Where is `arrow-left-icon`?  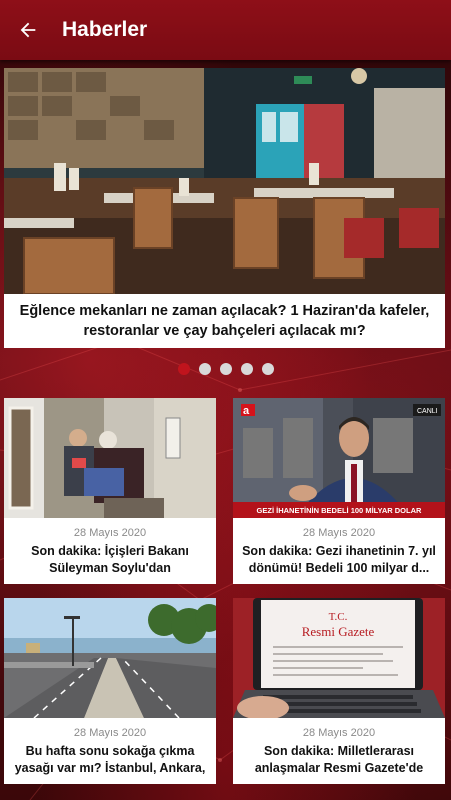
arrow-left-icon is located at coordinates (28, 30).